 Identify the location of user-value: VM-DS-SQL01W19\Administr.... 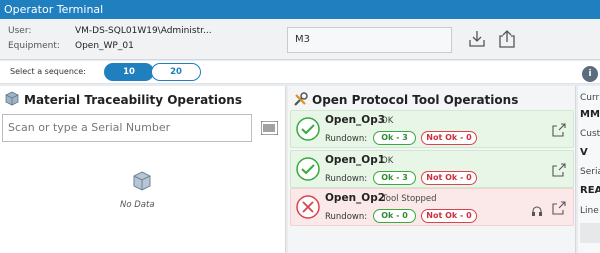
(143, 31).